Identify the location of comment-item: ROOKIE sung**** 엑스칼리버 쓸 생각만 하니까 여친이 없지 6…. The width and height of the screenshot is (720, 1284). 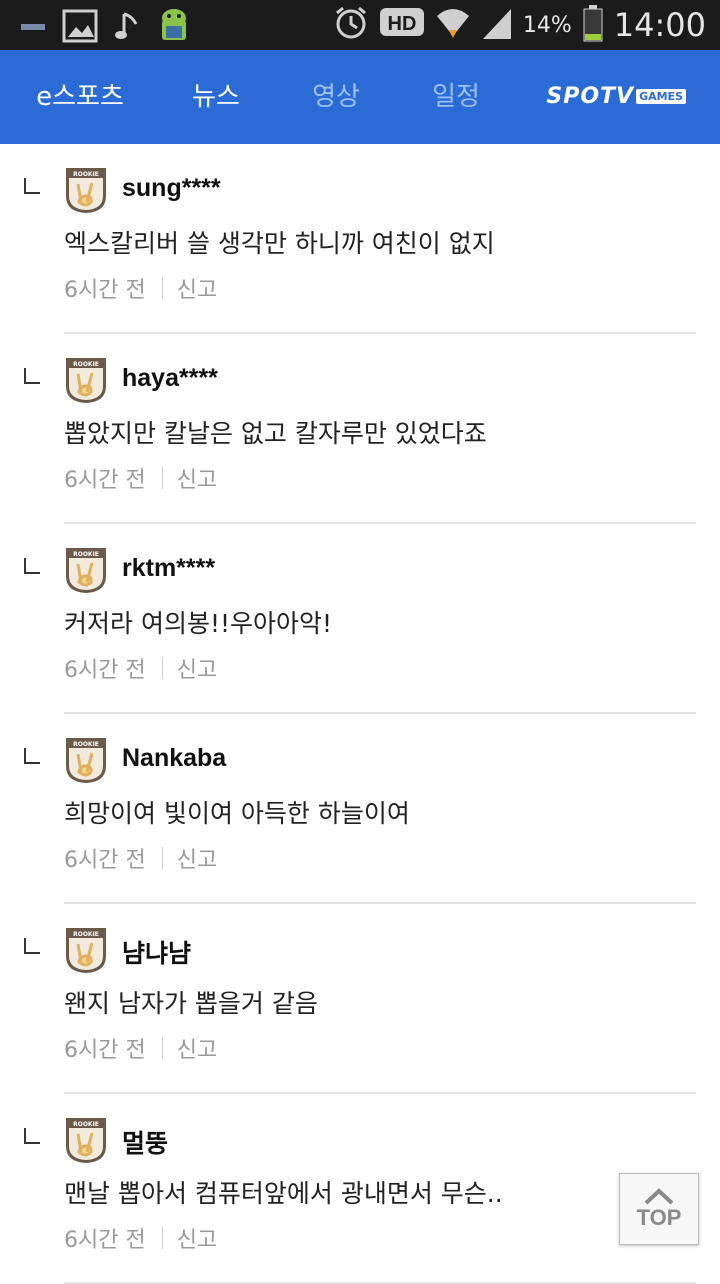
(360, 239).